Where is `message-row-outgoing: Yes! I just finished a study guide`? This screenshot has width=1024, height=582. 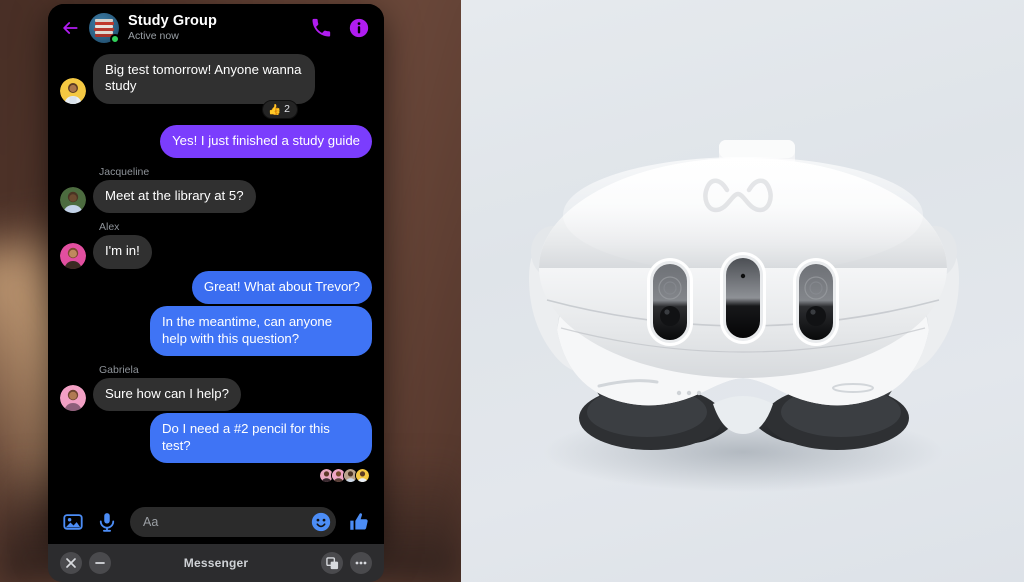
message-row-outgoing: Yes! I just finished a study guide is located at coordinates (216, 141).